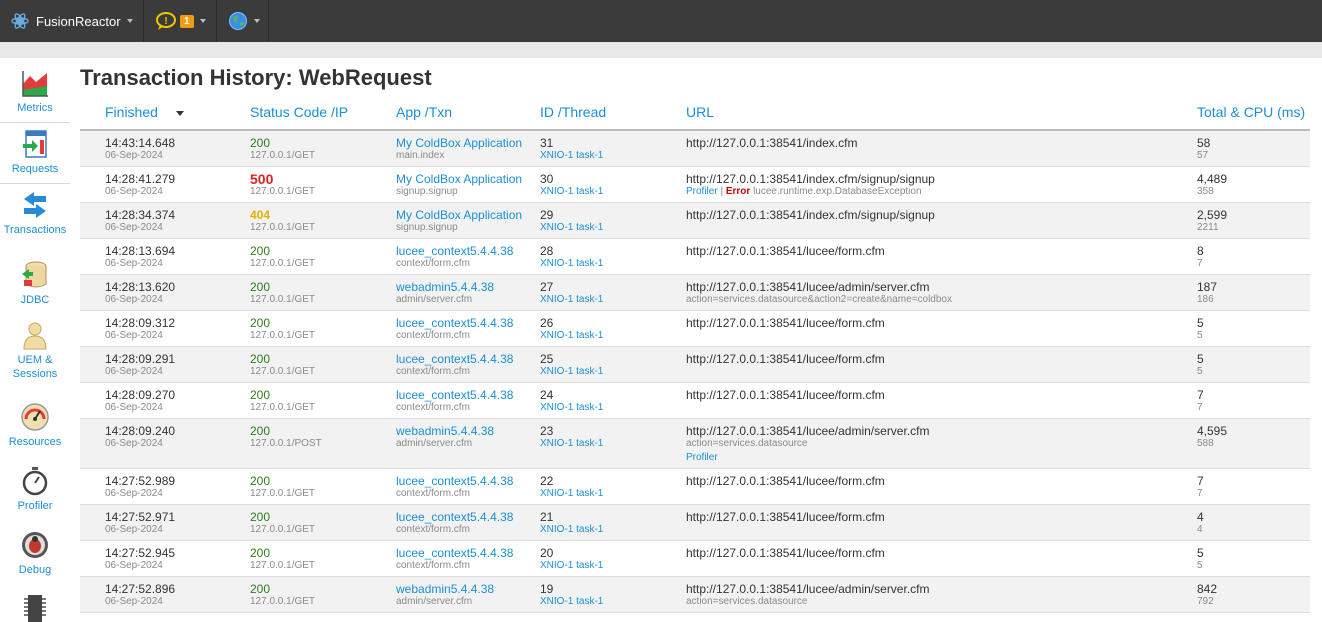  I want to click on finished-cell: 14:28:09.312 06-Sep-2024, so click(140, 329).